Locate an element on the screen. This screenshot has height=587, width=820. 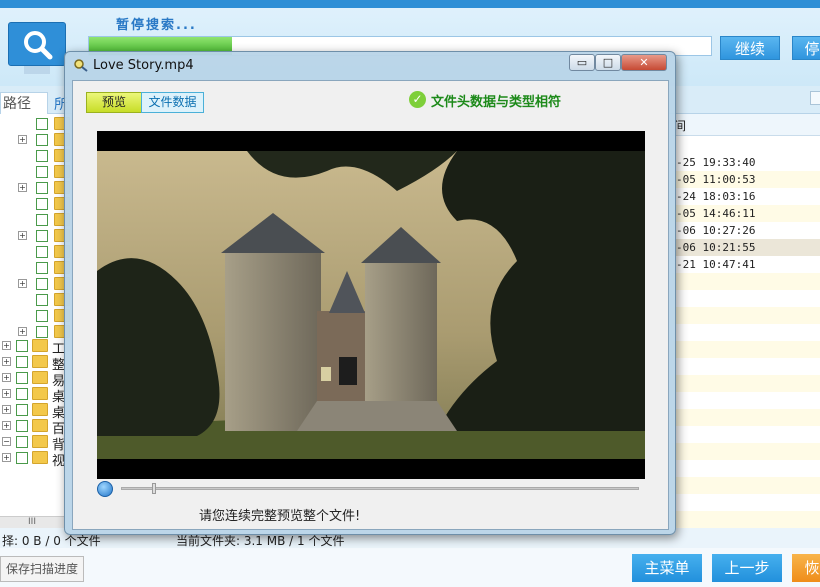
close-button: ✕ is located at coordinates (644, 62).